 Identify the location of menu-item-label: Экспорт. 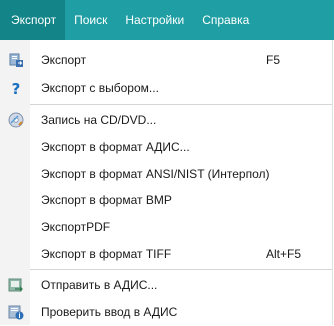
(64, 60).